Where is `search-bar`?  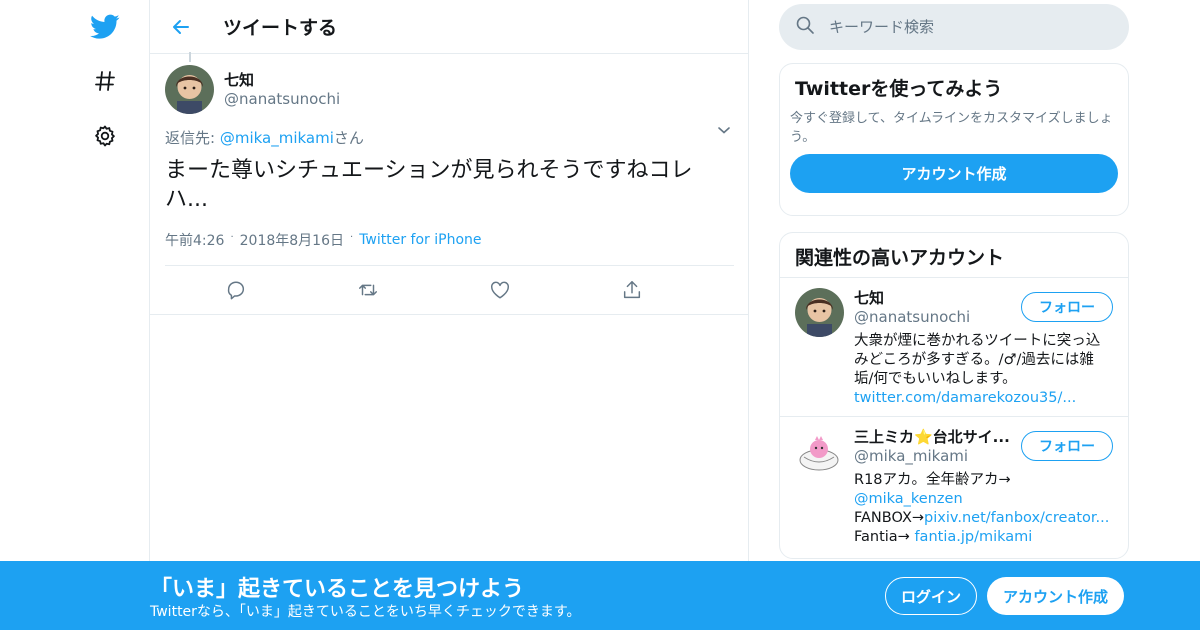
search-bar is located at coordinates (954, 27).